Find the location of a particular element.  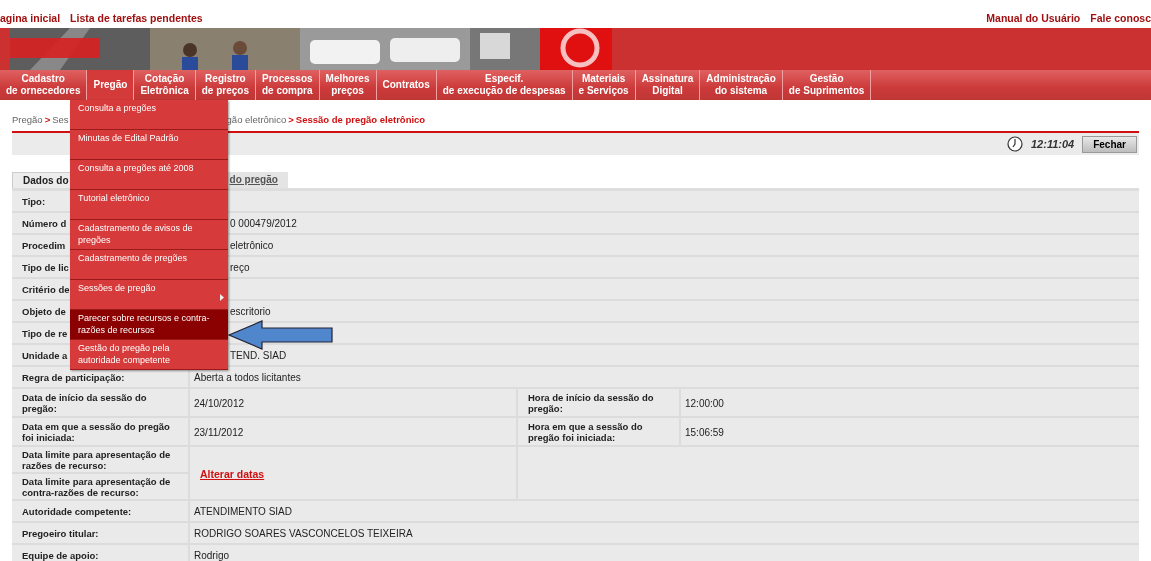

field-label: Regra de participação: is located at coordinates (73, 377).